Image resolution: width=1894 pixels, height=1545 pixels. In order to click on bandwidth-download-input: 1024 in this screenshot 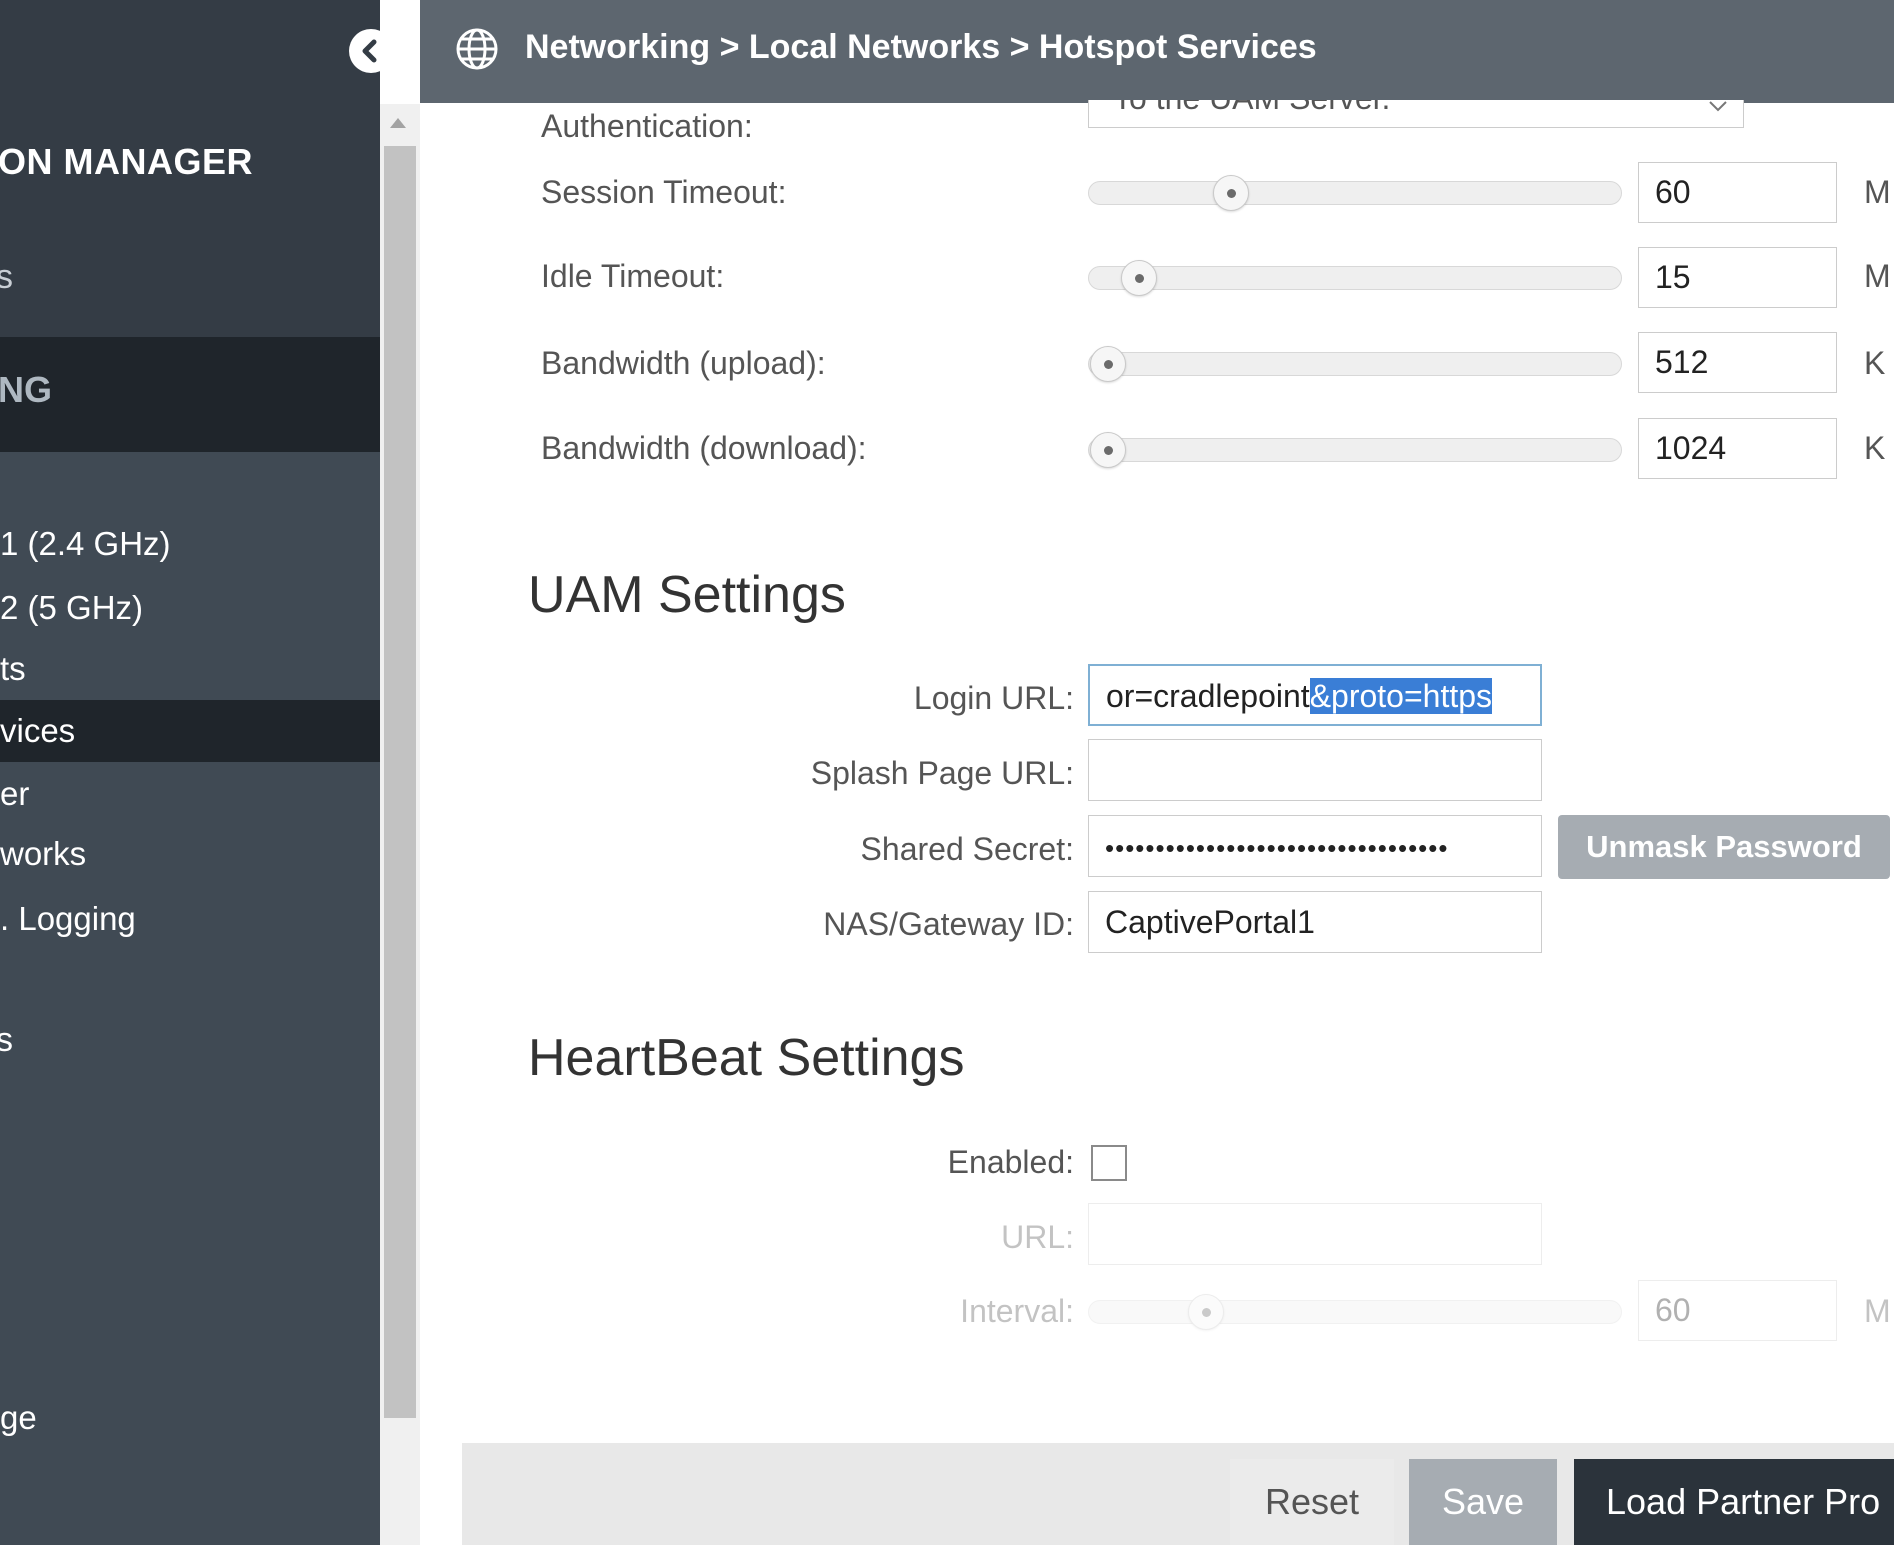, I will do `click(1737, 448)`.